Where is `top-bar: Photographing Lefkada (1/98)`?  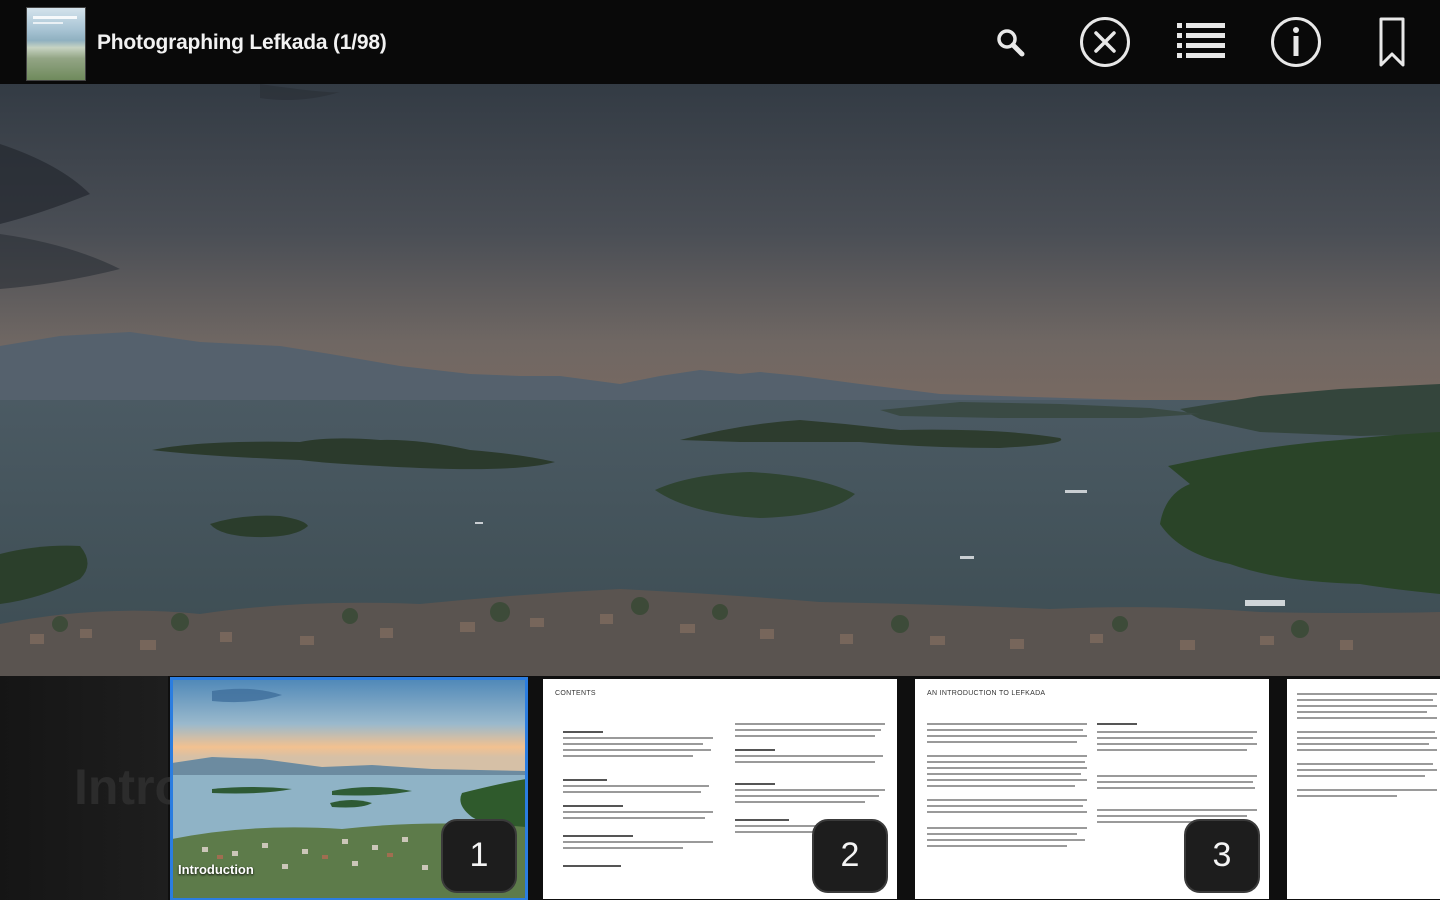 top-bar: Photographing Lefkada (1/98) is located at coordinates (720, 42).